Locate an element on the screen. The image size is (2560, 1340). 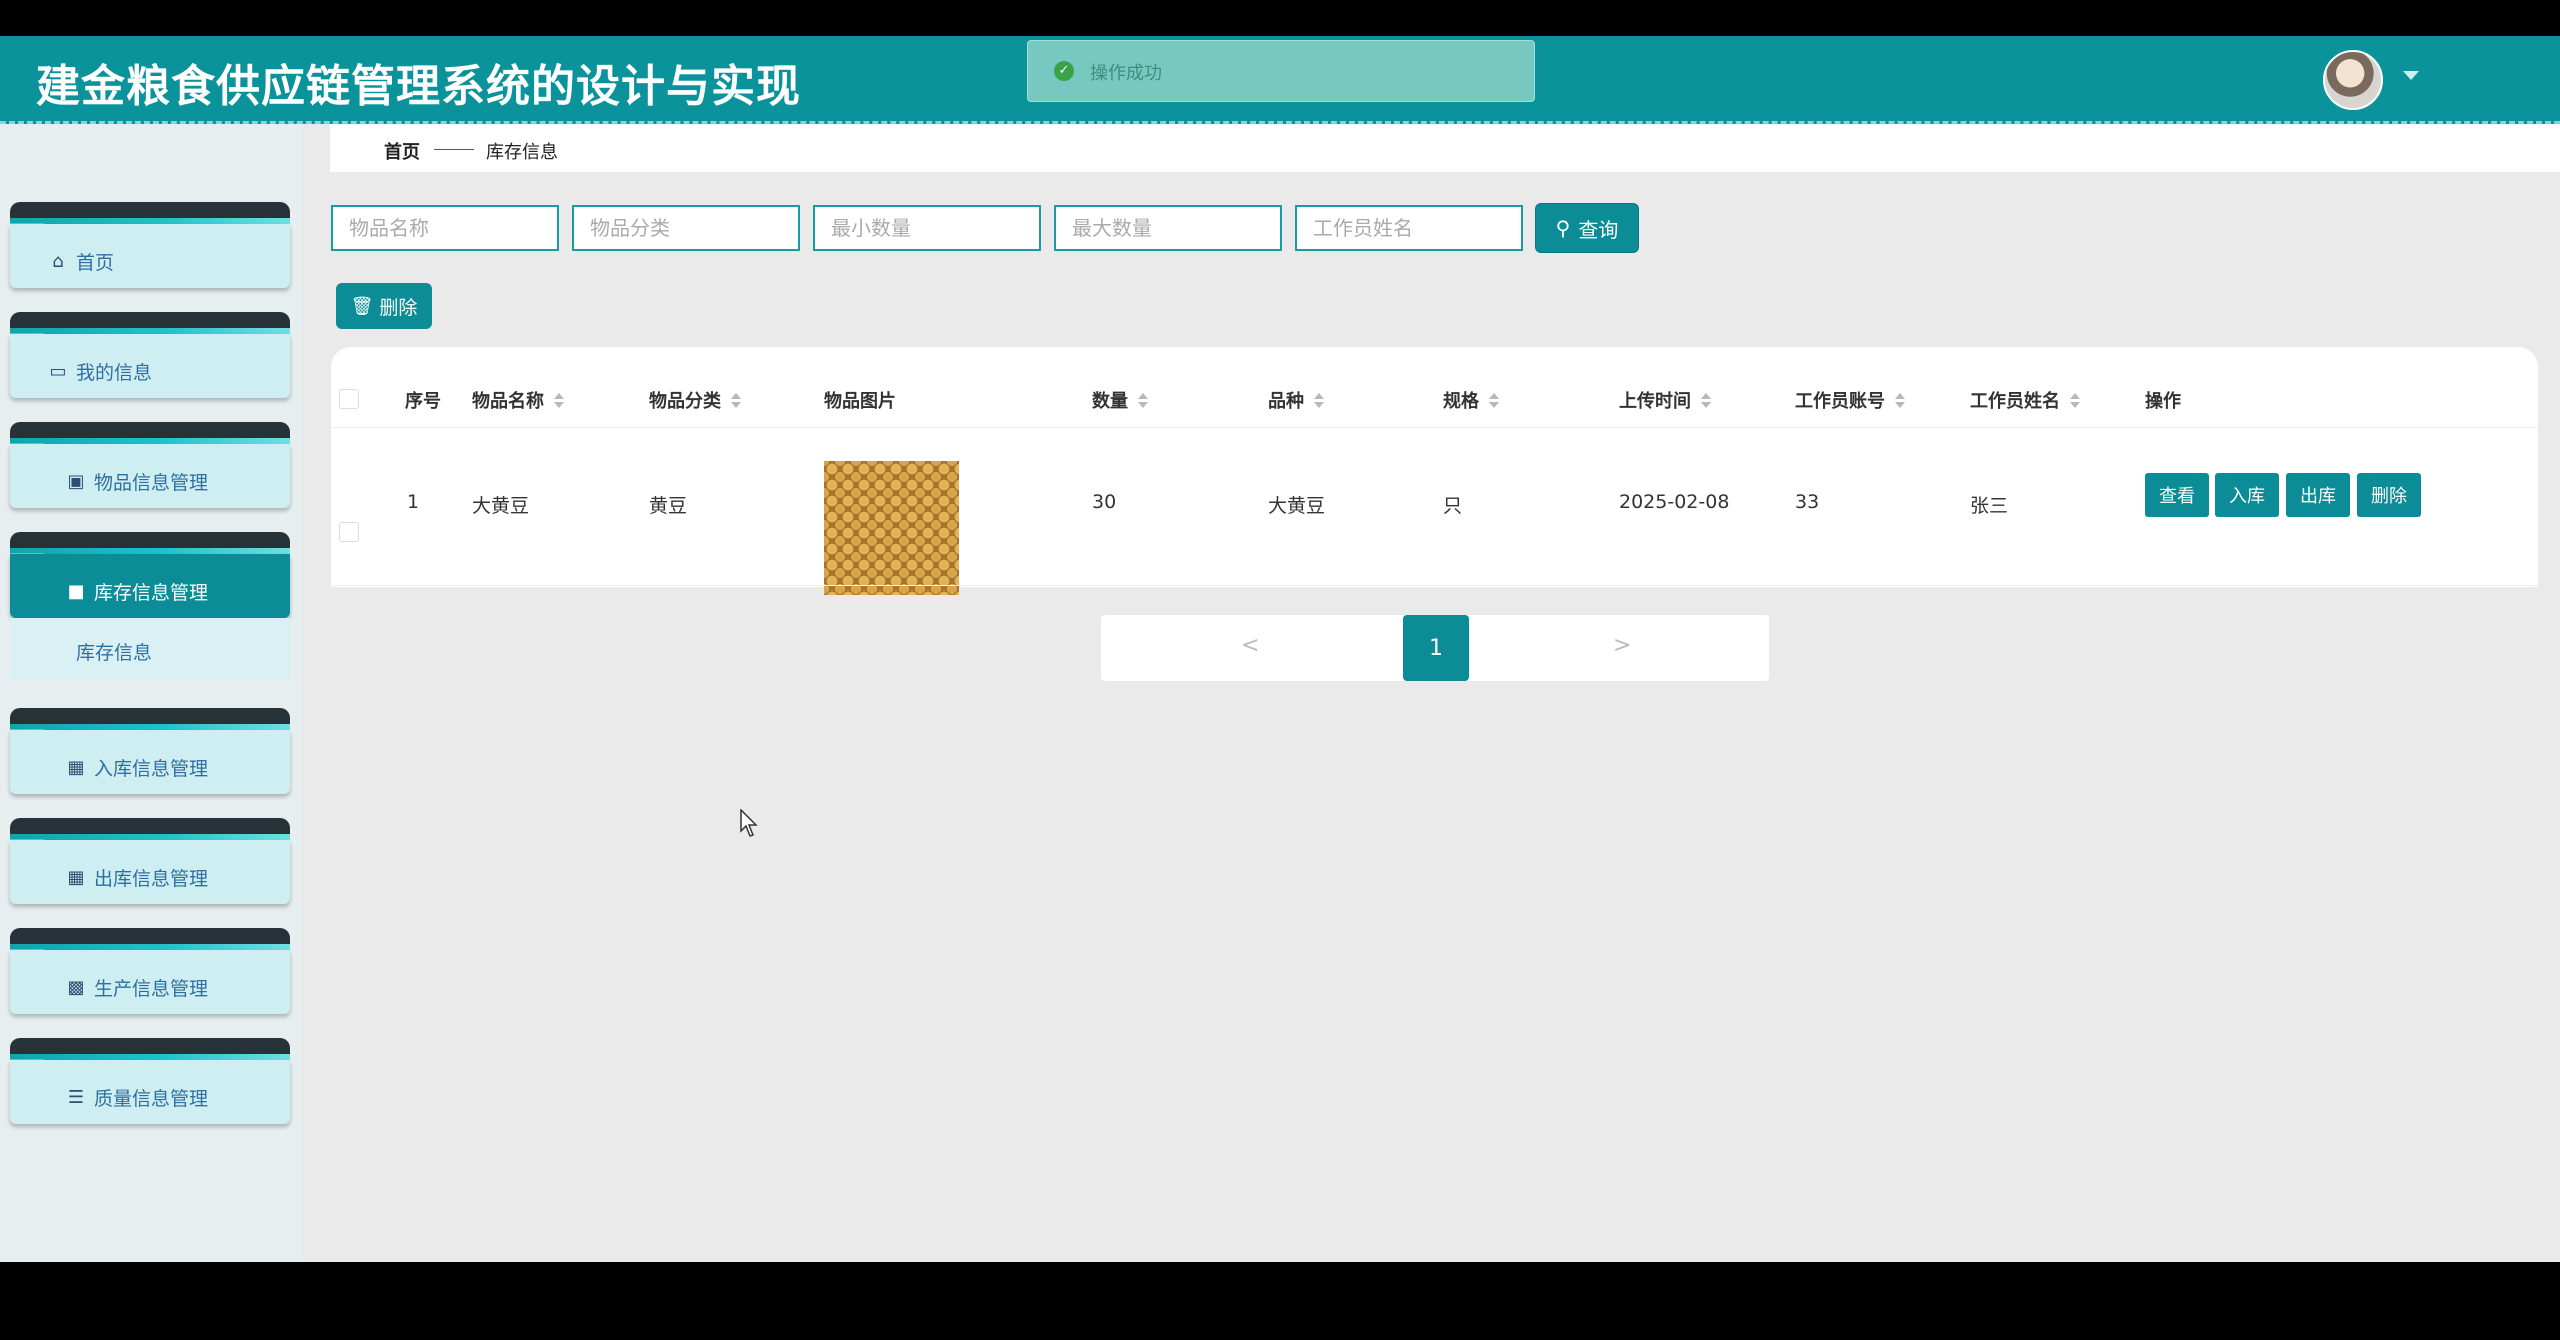
breadcrumb-home: 首页 is located at coordinates (402, 151).